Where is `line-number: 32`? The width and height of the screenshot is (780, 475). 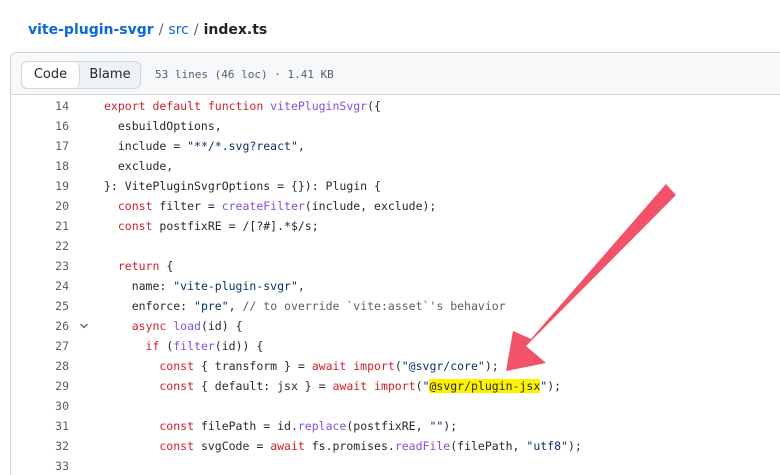
line-number: 32 is located at coordinates (40, 446).